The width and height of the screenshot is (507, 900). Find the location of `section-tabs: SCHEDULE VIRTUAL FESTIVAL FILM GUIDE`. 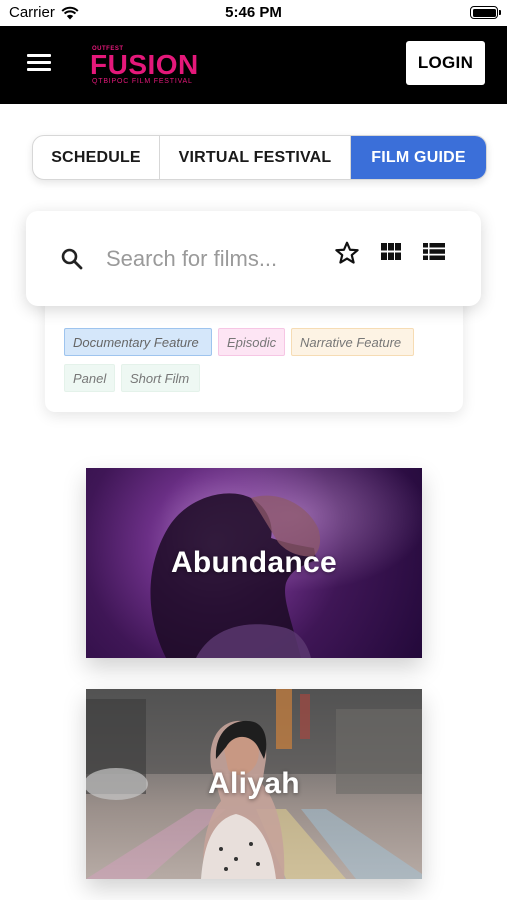

section-tabs: SCHEDULE VIRTUAL FESTIVAL FILM GUIDE is located at coordinates (259, 157).